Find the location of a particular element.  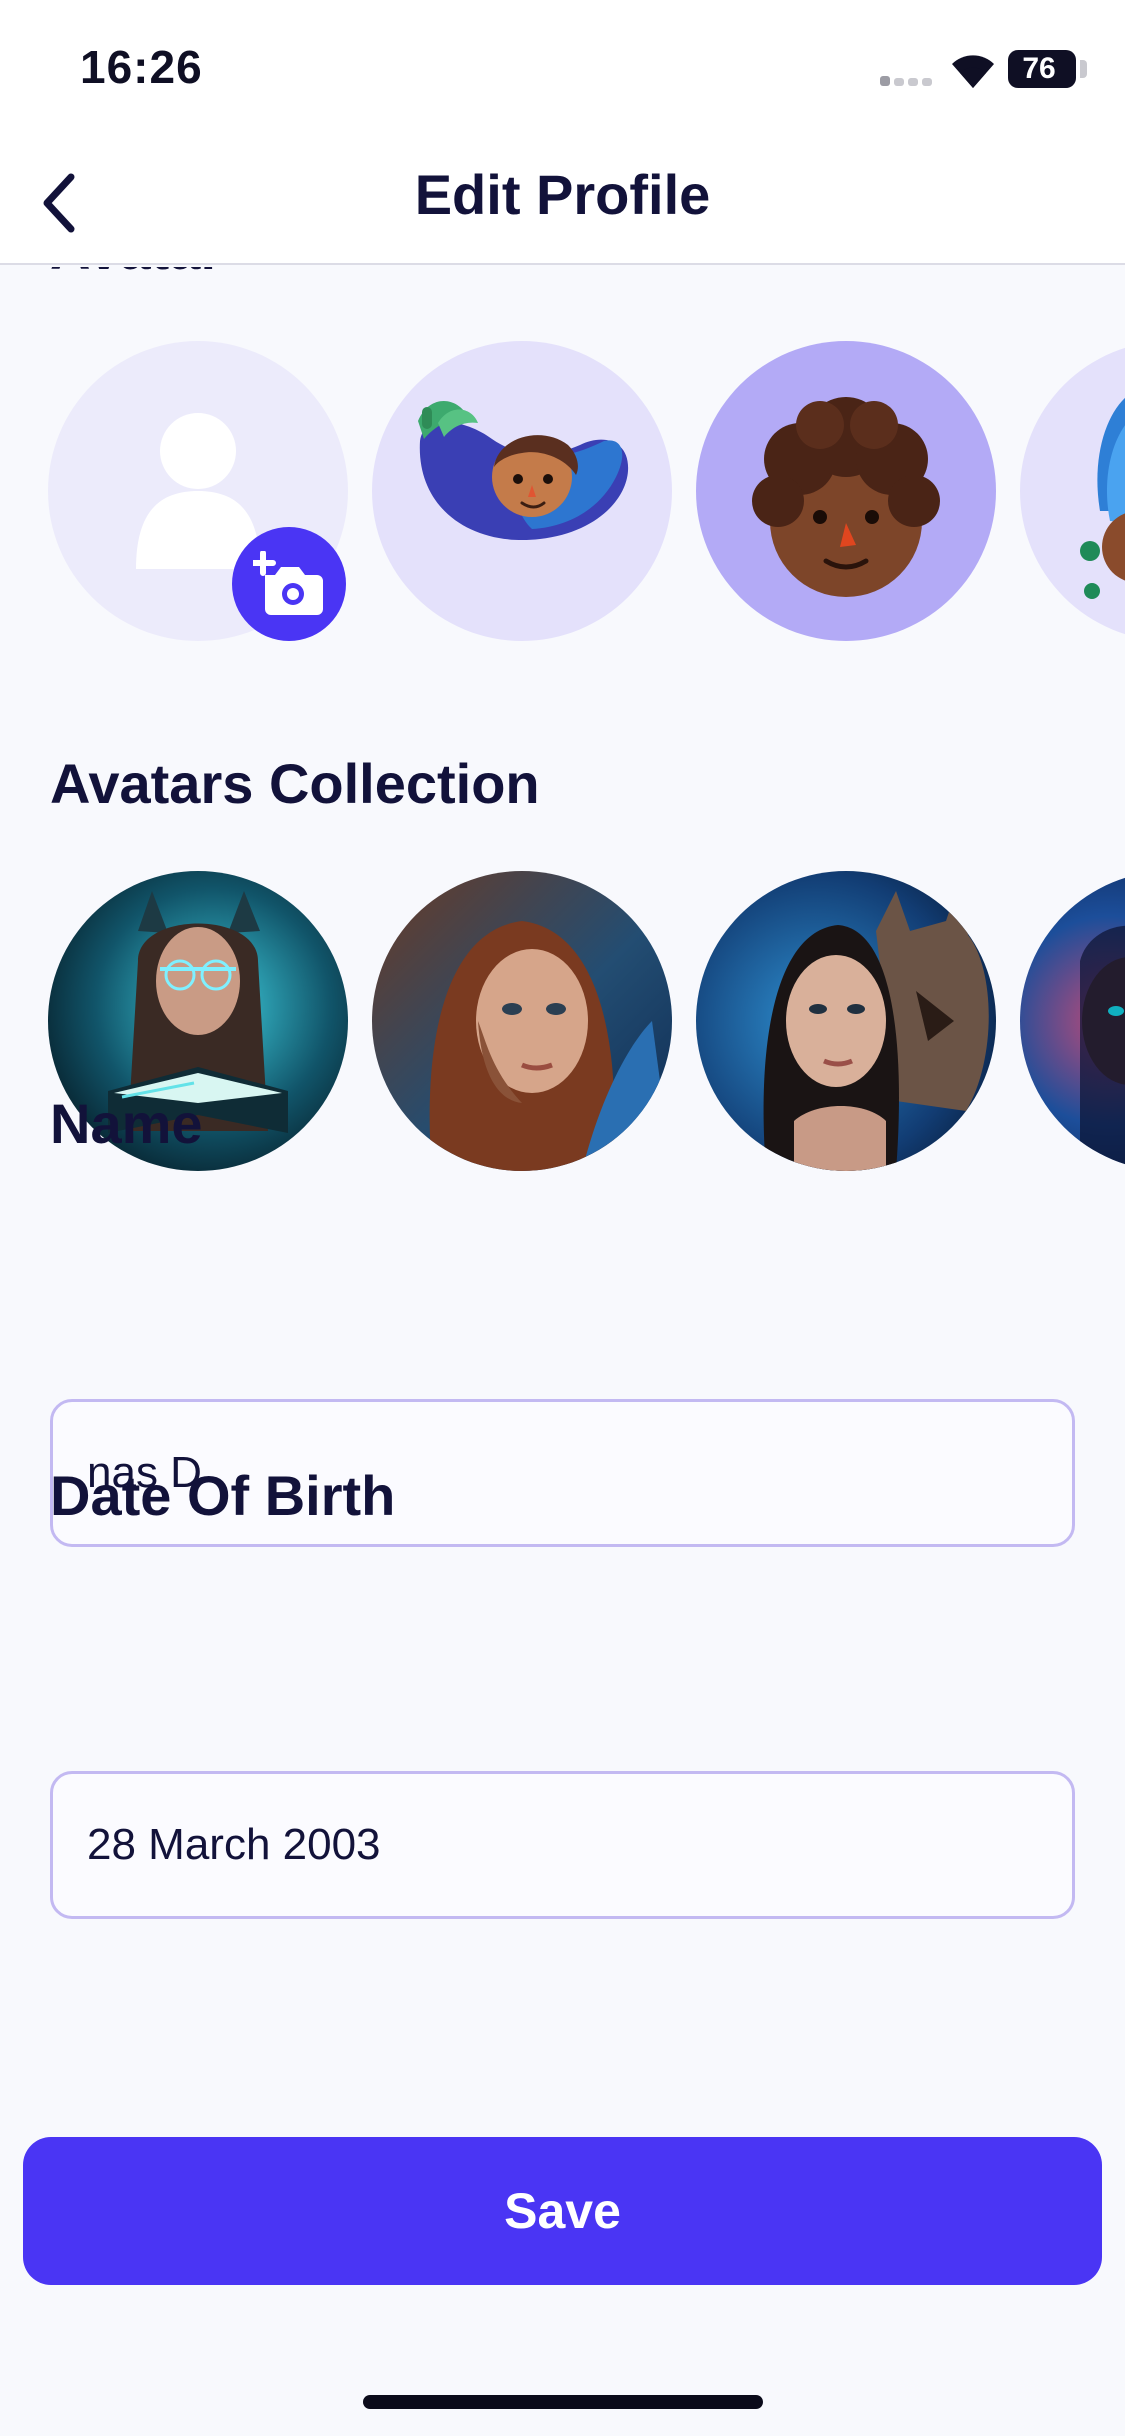

collection-avatar-blue-light is located at coordinates (1072, 1021).